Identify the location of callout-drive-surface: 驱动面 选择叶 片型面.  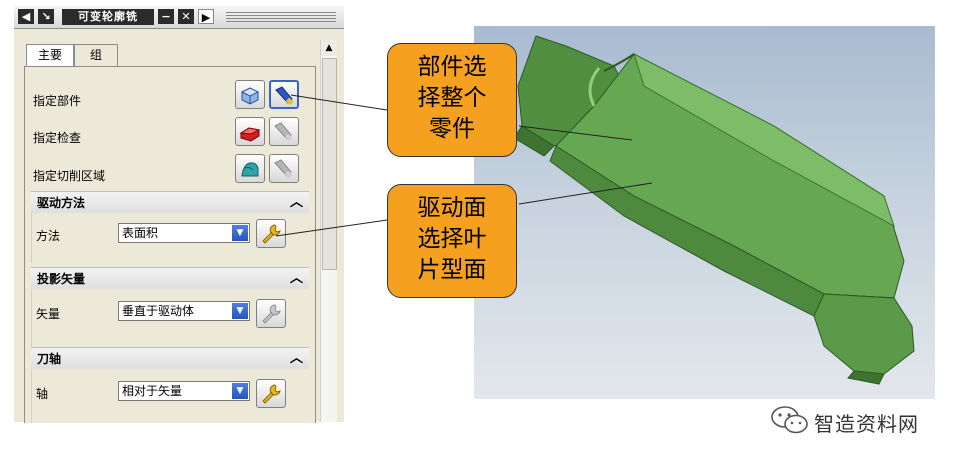
(452, 241).